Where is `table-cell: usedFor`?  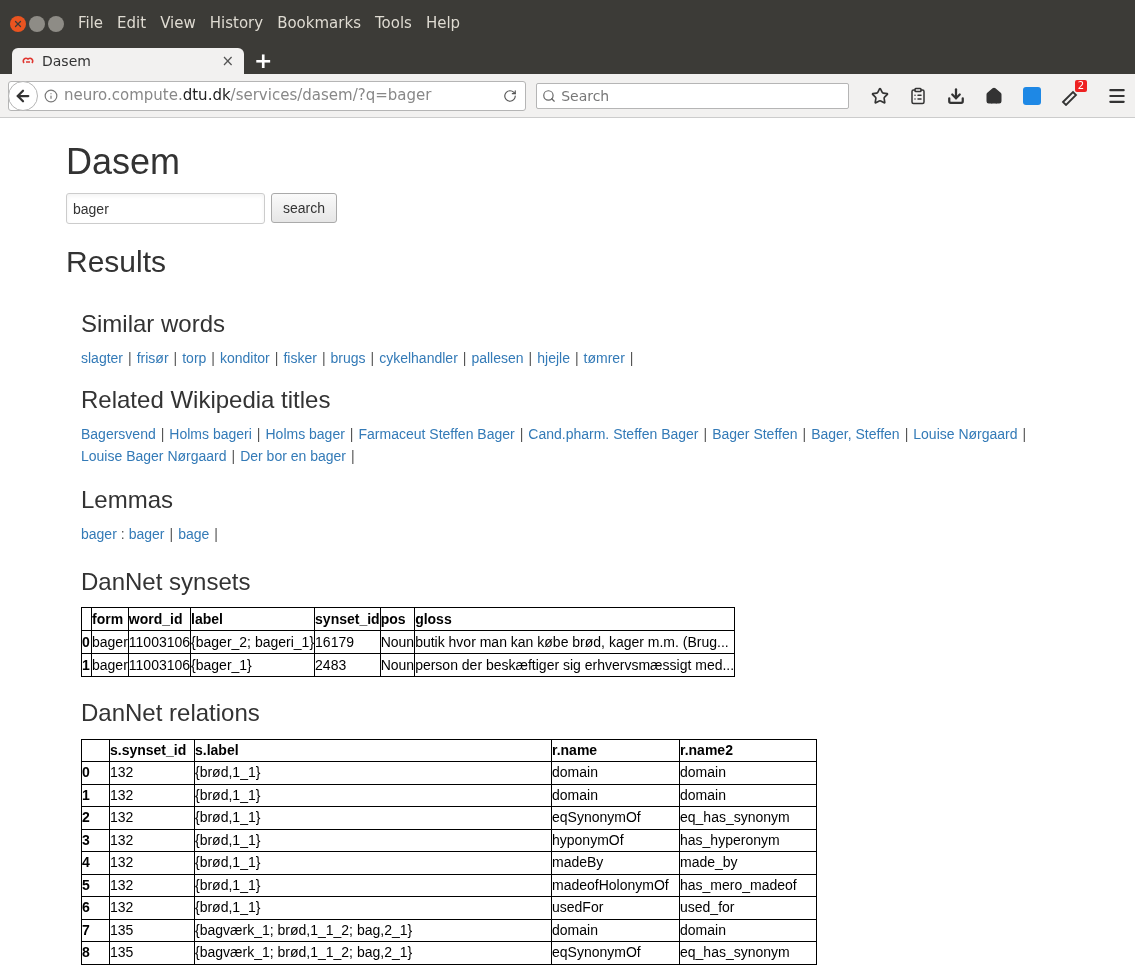 table-cell: usedFor is located at coordinates (615, 907).